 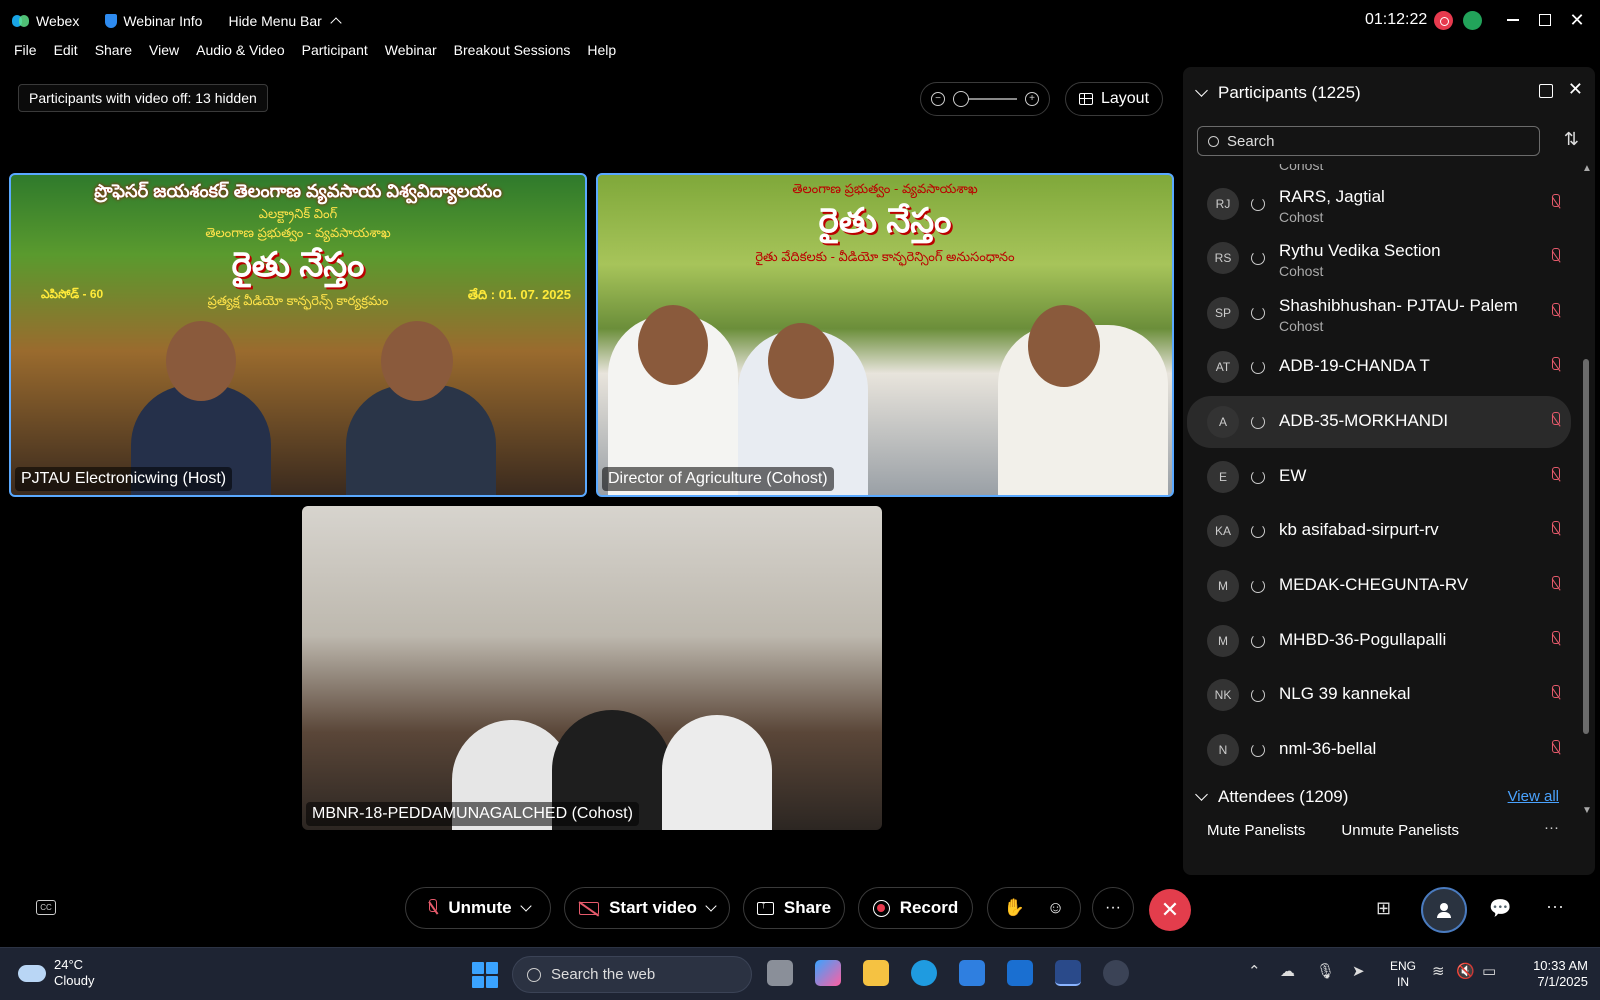 I want to click on microsoft-store-icon, so click(x=972, y=973).